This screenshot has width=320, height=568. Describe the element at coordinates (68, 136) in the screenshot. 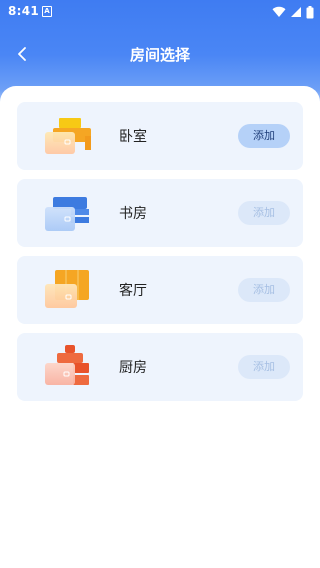

I see `bedroom-icon` at that location.